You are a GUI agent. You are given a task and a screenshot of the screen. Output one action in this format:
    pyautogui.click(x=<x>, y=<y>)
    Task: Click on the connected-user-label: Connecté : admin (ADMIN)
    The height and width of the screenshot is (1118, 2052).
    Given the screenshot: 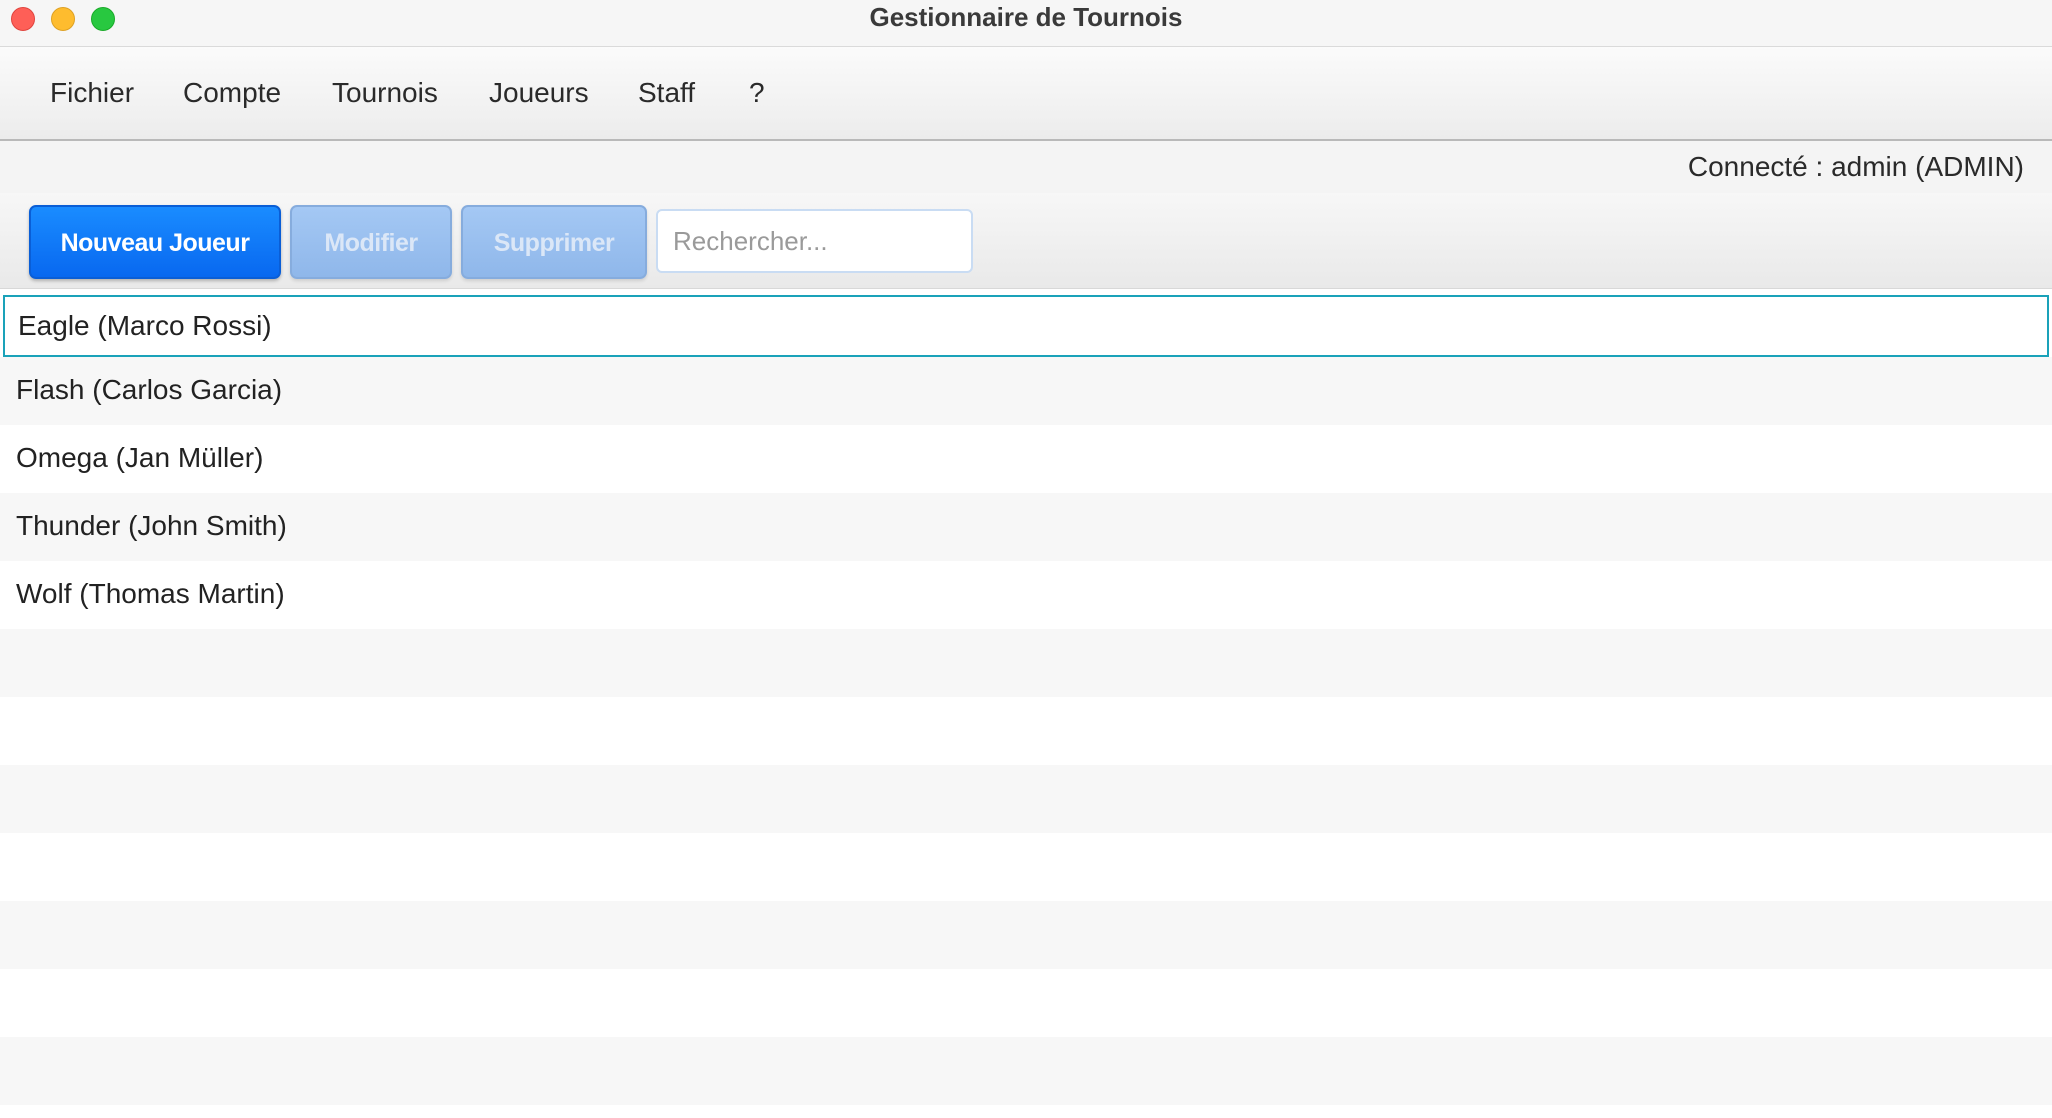 What is the action you would take?
    pyautogui.click(x=1855, y=166)
    